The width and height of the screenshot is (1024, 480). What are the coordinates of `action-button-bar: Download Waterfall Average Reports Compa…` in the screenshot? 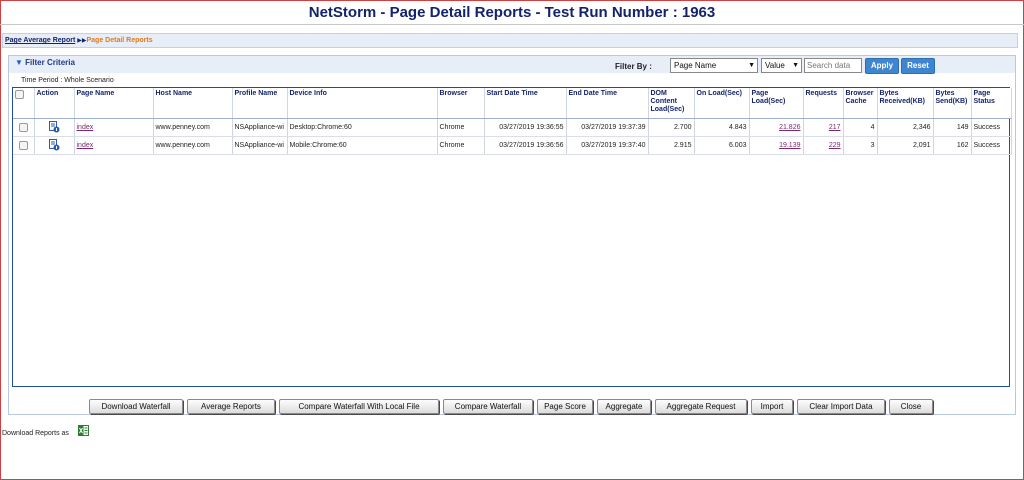 It's located at (512, 407).